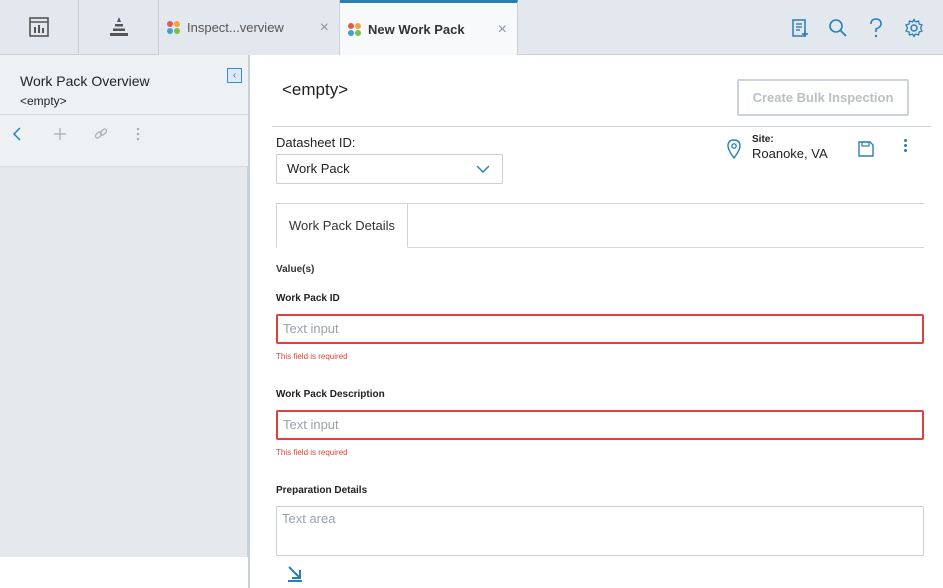  I want to click on datasheet-label: Datasheet ID:, so click(316, 142).